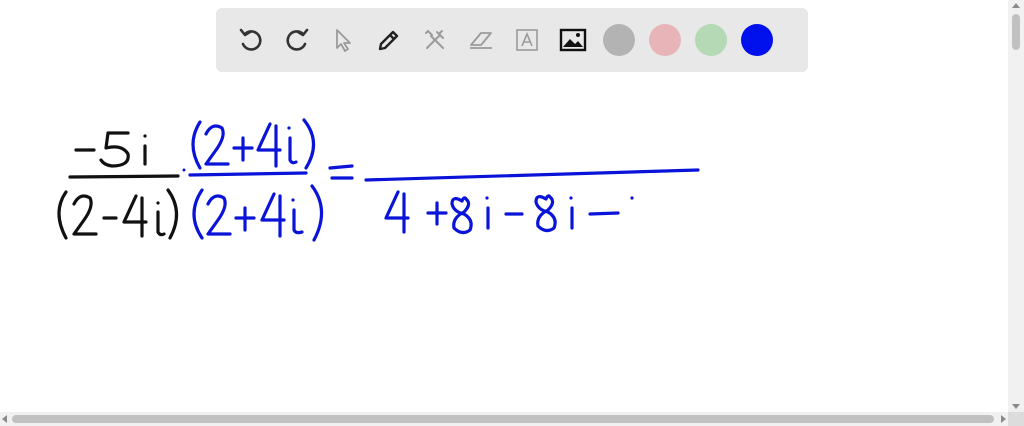 The width and height of the screenshot is (1024, 426). I want to click on text-tool-button, so click(527, 40).